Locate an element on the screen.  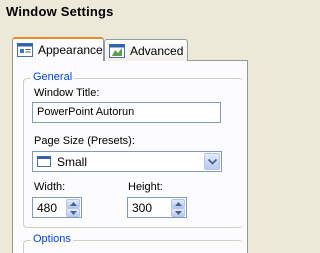
tab-appearance: Appearance is located at coordinates (58, 49).